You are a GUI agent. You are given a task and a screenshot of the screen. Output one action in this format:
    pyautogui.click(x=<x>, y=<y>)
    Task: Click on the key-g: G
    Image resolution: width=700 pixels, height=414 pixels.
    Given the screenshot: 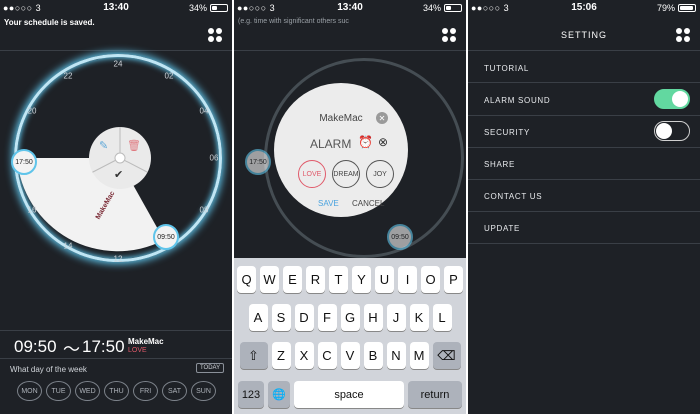 What is the action you would take?
    pyautogui.click(x=350, y=317)
    